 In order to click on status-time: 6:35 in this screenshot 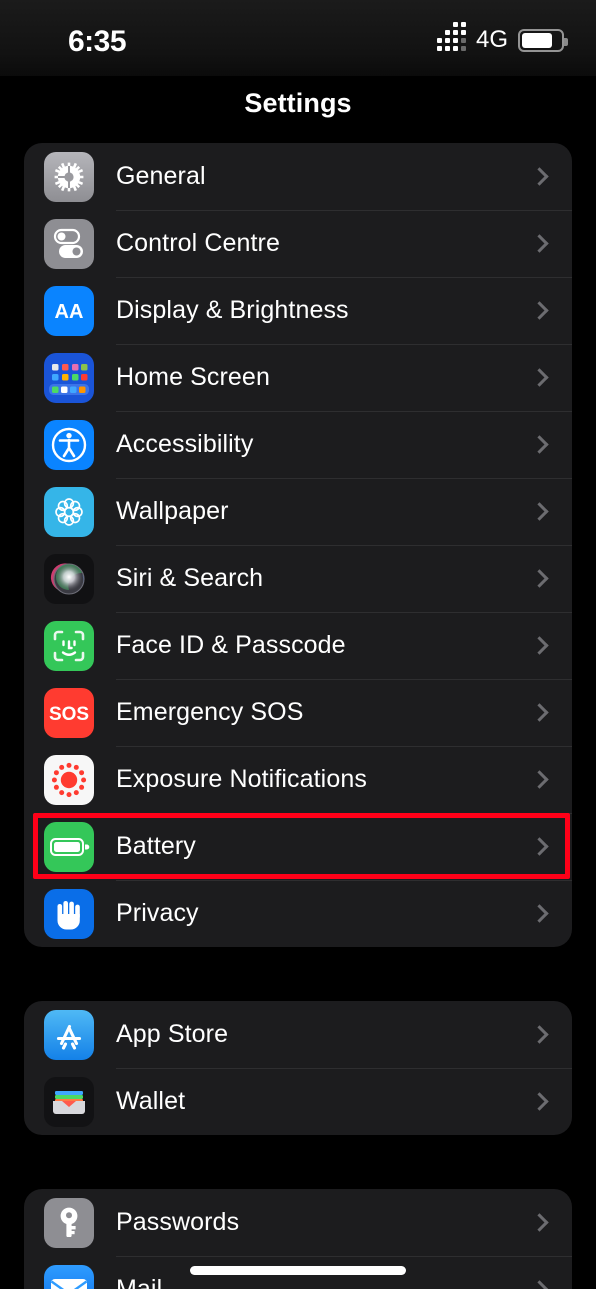, I will do `click(97, 41)`.